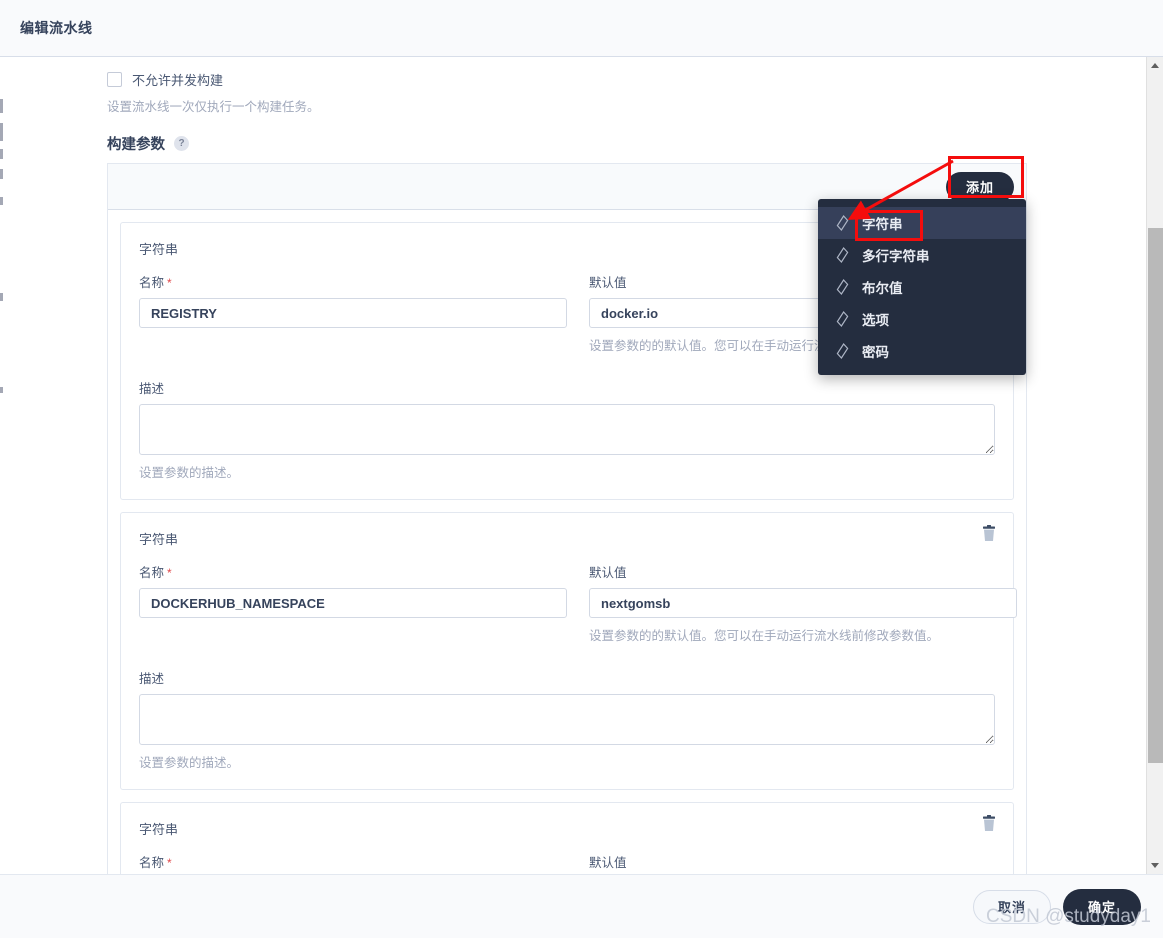 The width and height of the screenshot is (1163, 938). Describe the element at coordinates (764, 636) in the screenshot. I see `parameter-default-hint: 设置参数的的默认值。您可以在手动运行流水线前修改参数值。` at that location.